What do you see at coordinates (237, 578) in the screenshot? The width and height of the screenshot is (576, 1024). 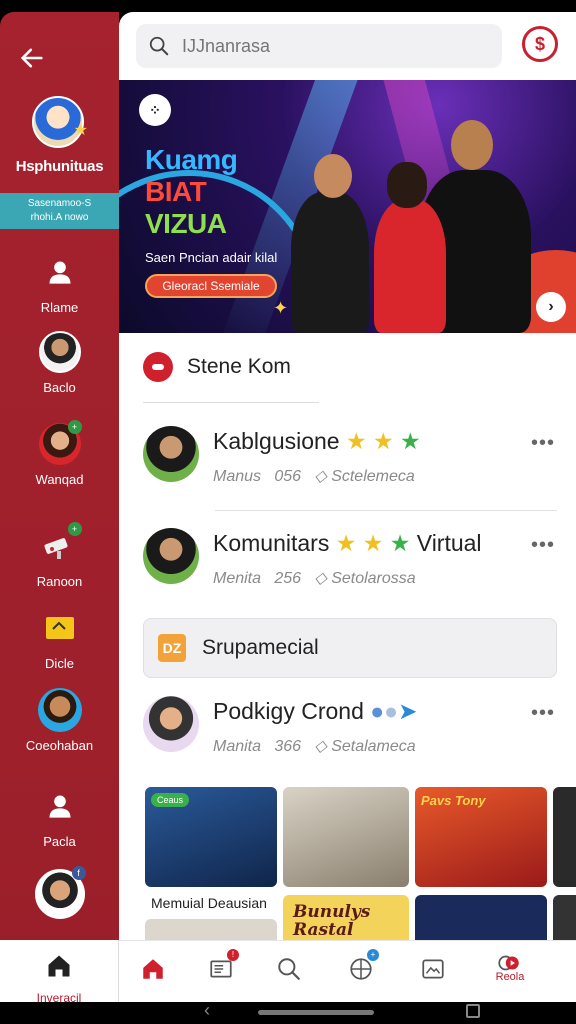 I see `meta-label: Menita` at bounding box center [237, 578].